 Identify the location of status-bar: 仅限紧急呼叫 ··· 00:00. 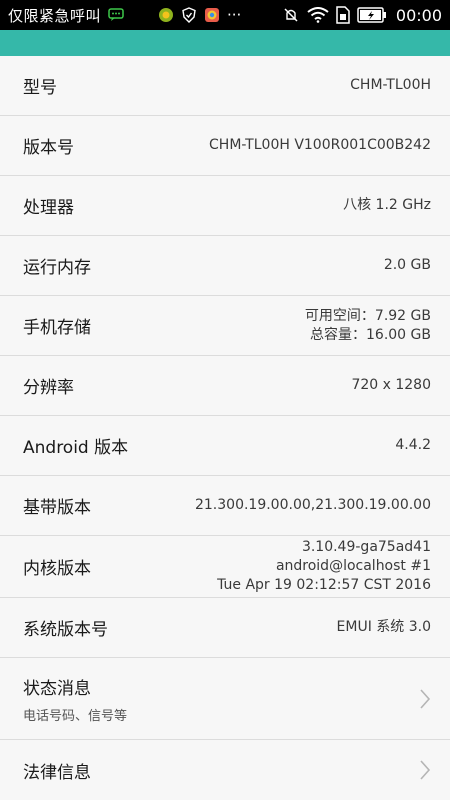
(225, 15).